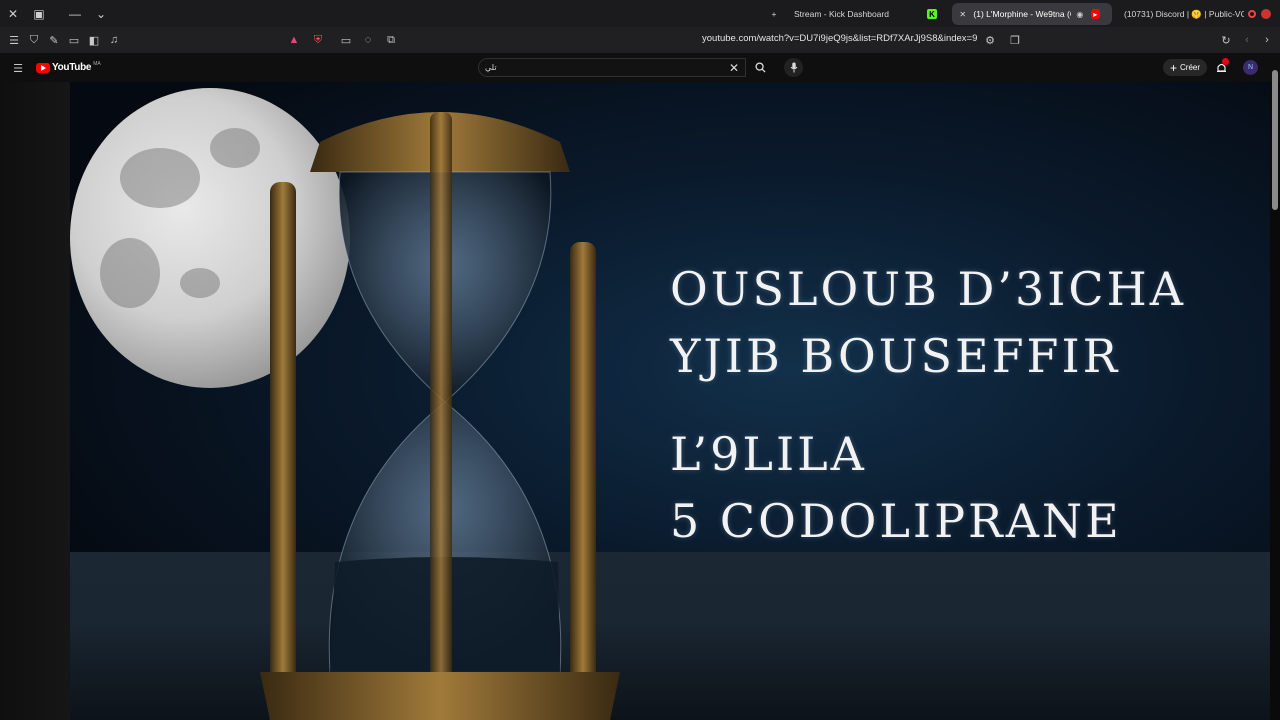  What do you see at coordinates (68, 67) in the screenshot?
I see `youtube-logo: YouTube MA` at bounding box center [68, 67].